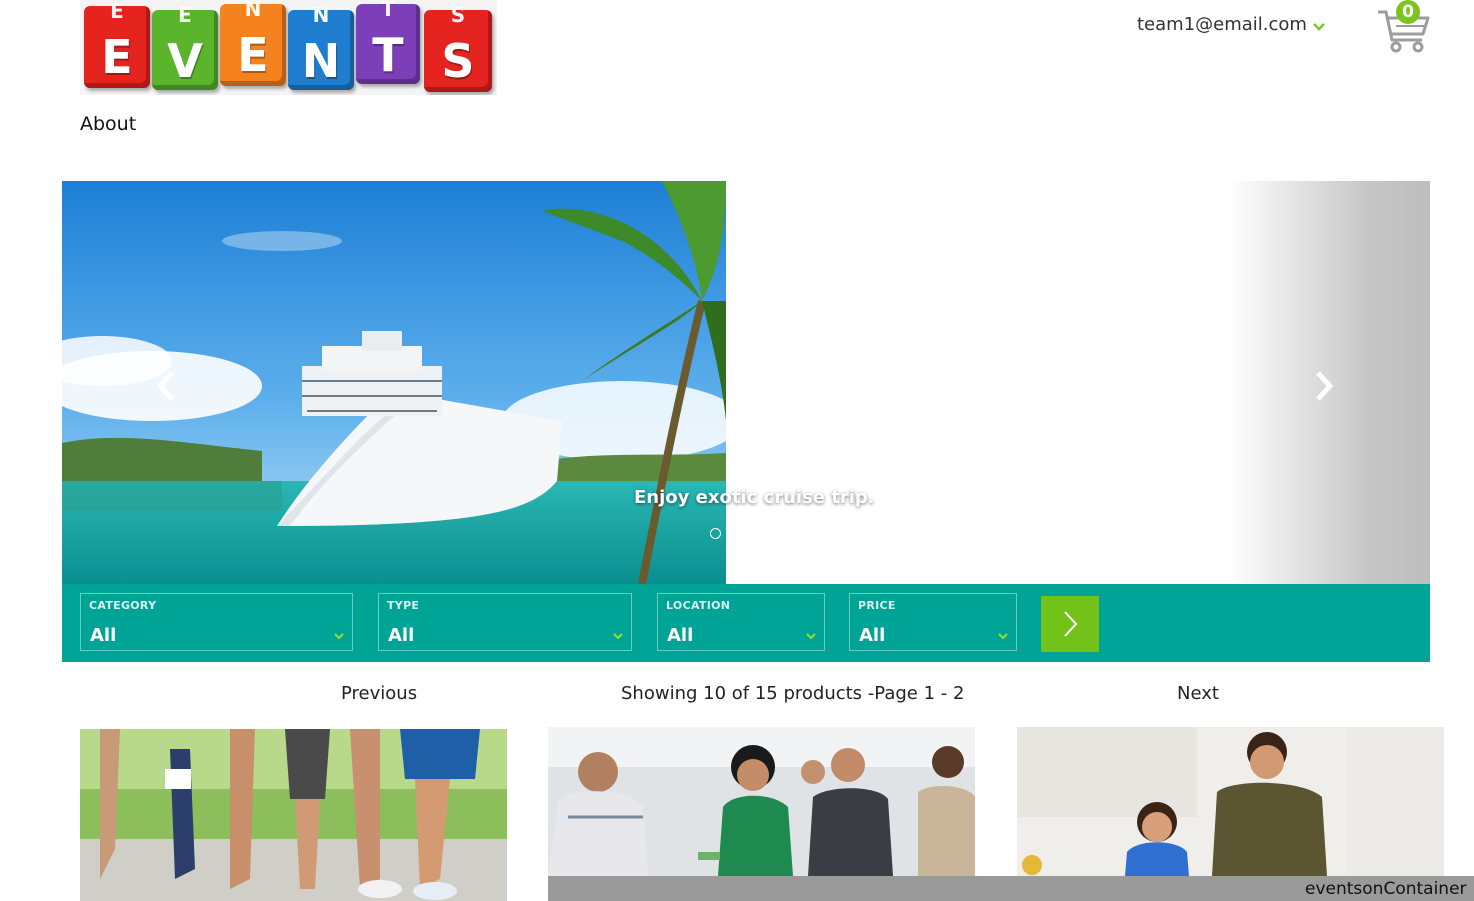  I want to click on chevron-left-icon, so click(165, 386).